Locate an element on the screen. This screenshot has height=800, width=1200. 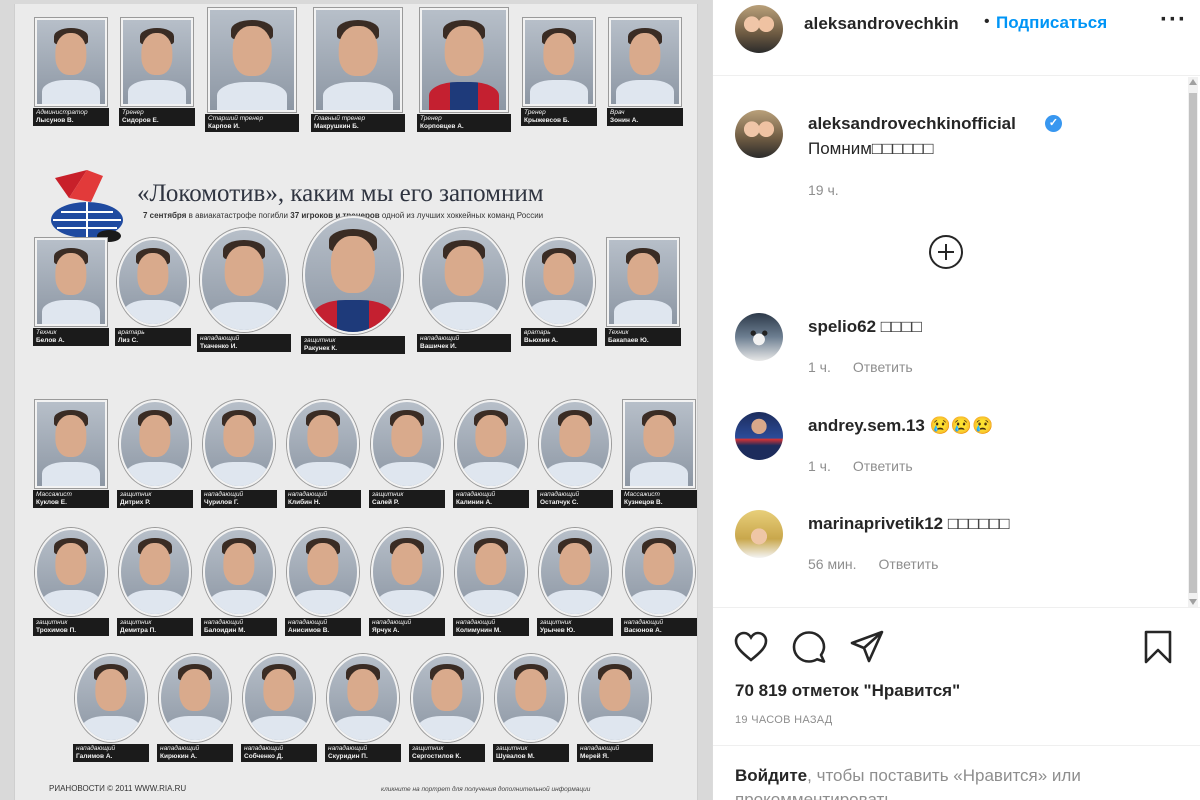
portrait-card: нападающий Колимунин М. is located at coordinates (491, 582).